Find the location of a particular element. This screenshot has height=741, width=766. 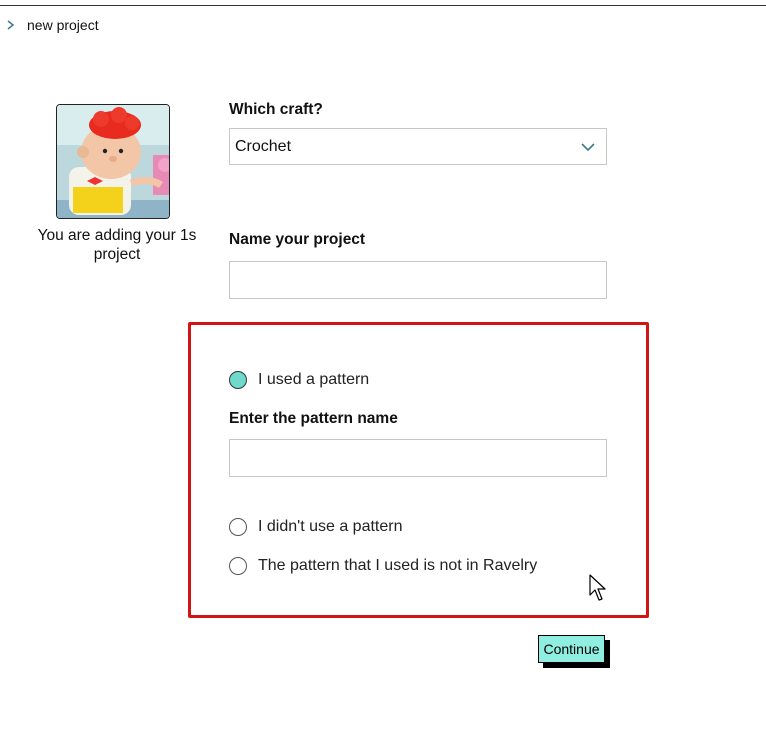

craft-selected-value: Crochet is located at coordinates (263, 146).